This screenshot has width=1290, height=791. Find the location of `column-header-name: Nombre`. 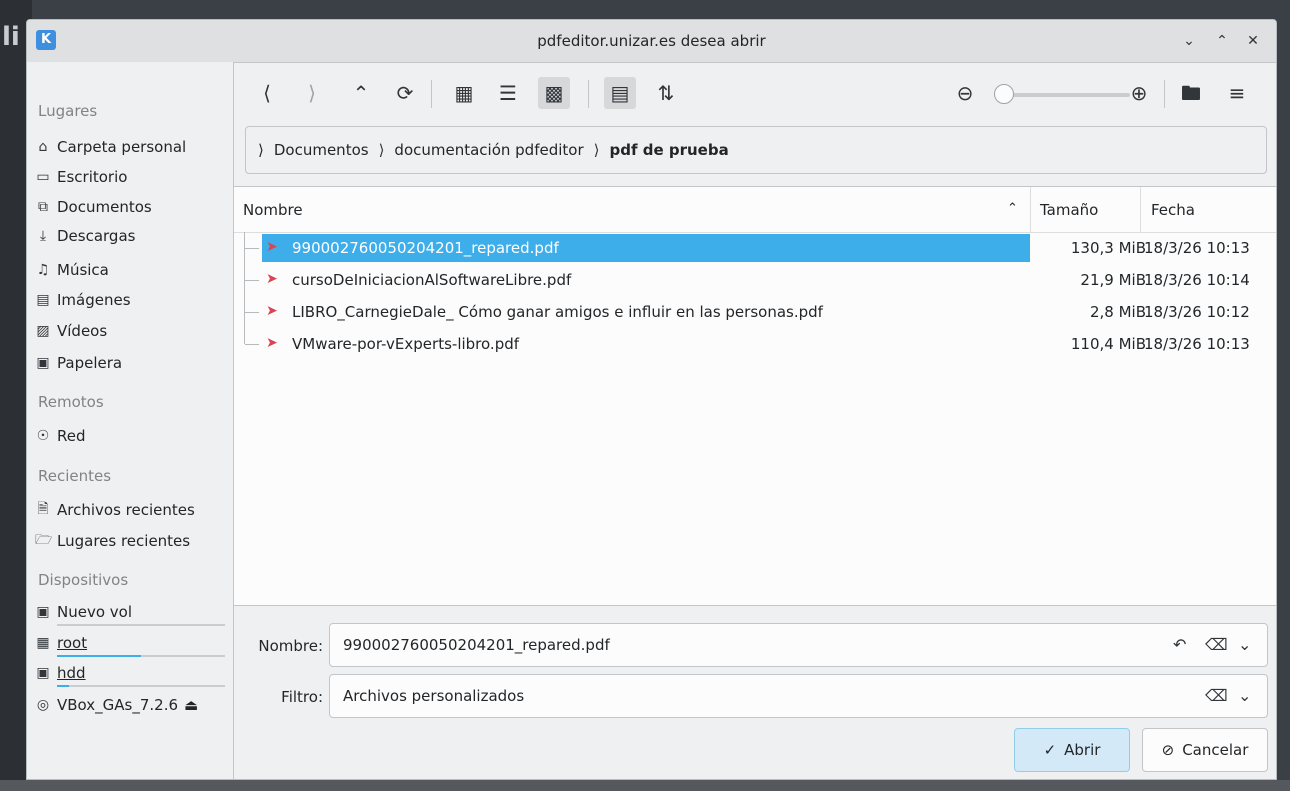

column-header-name: Nombre is located at coordinates (273, 210).